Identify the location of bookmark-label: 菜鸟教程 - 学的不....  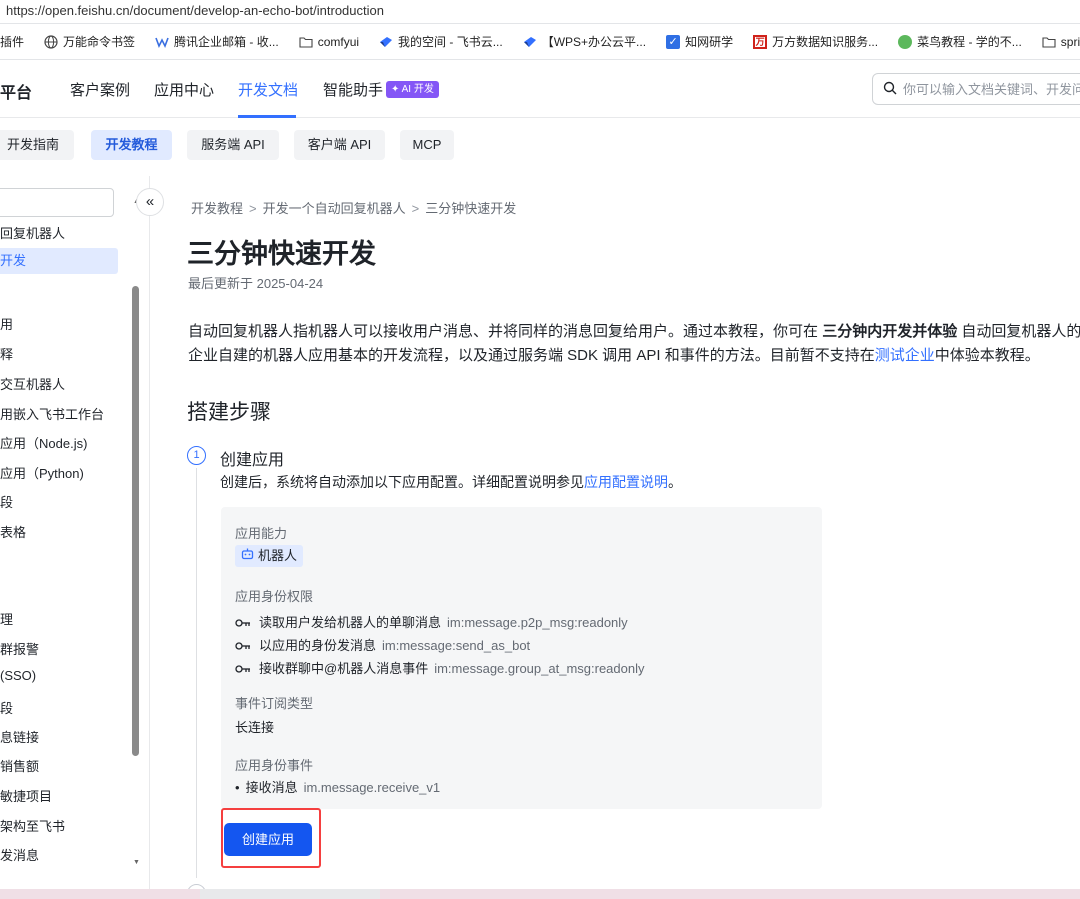
(969, 42).